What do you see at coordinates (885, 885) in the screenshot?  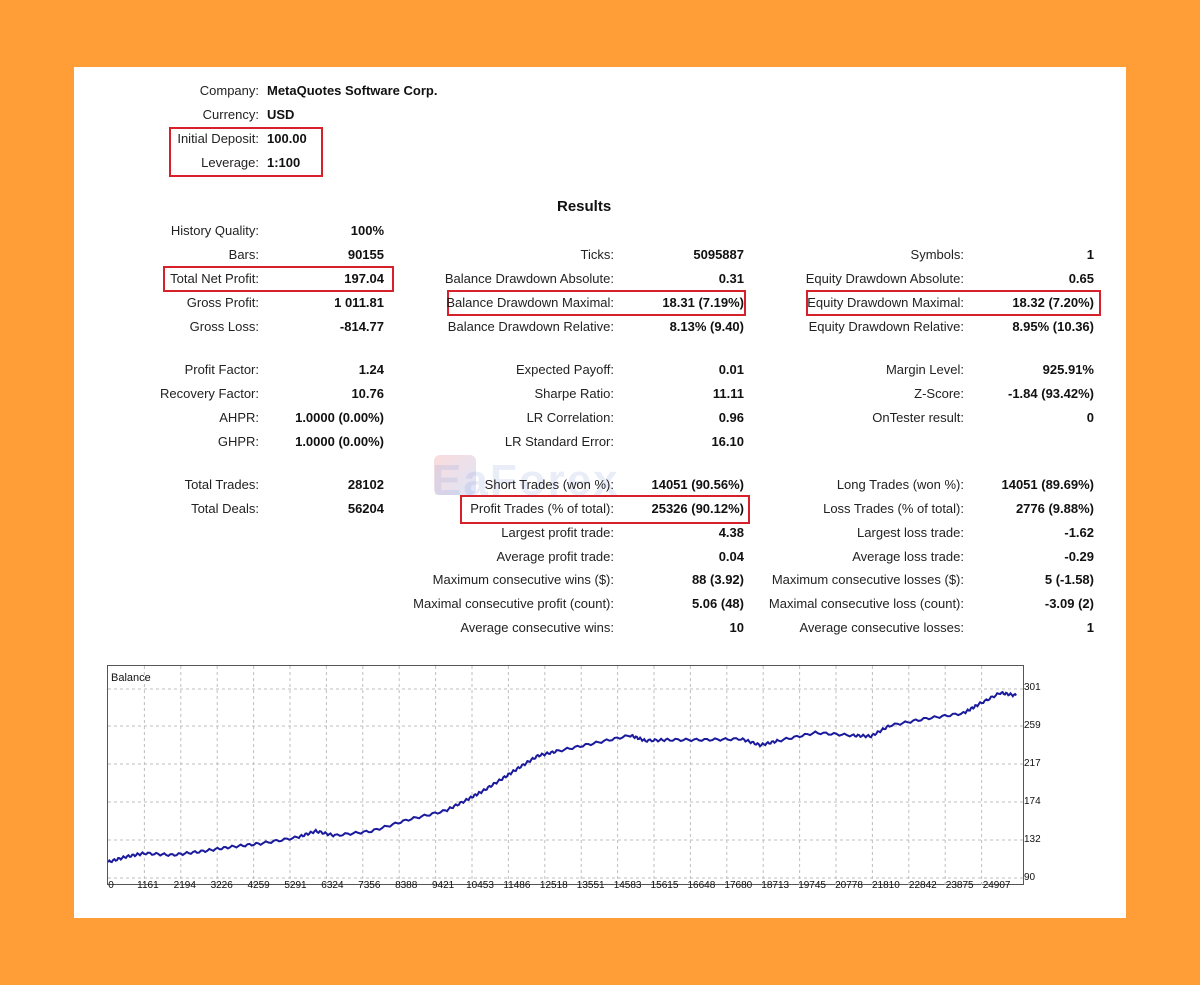 I see `x-tick-label: 21810` at bounding box center [885, 885].